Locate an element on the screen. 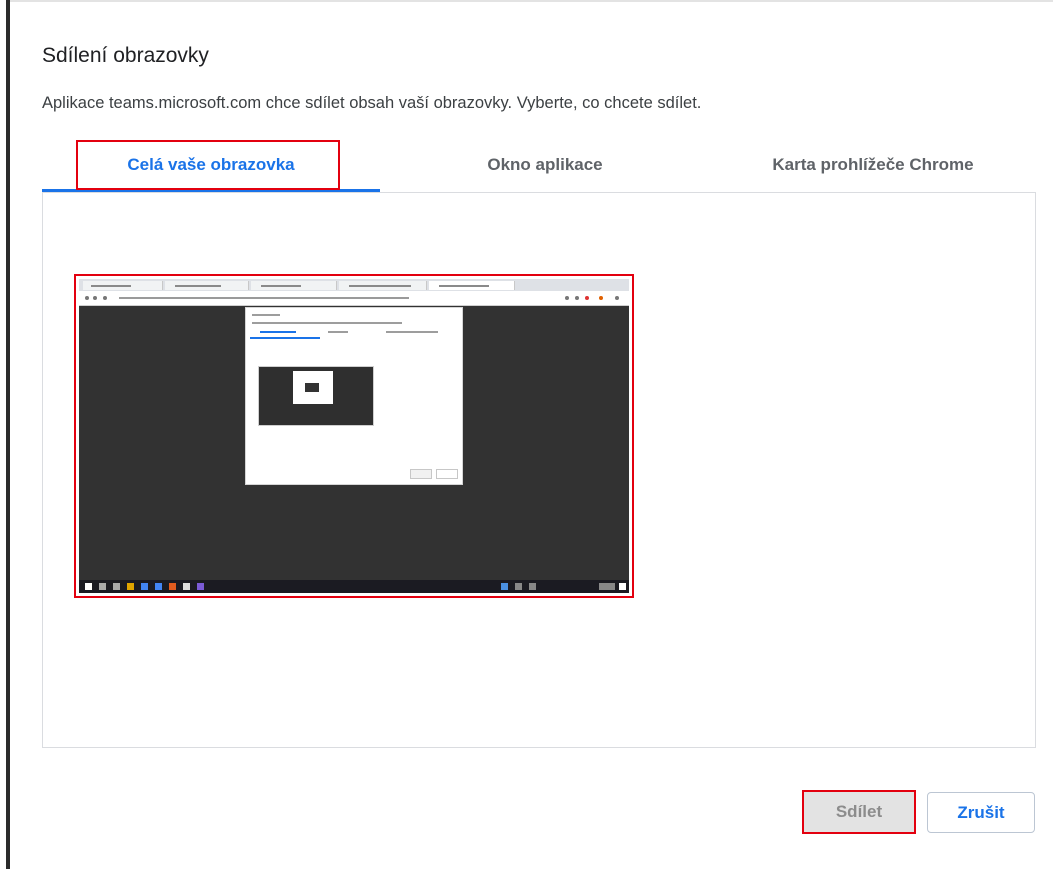 This screenshot has width=1053, height=869. preview-taskbar is located at coordinates (354, 586).